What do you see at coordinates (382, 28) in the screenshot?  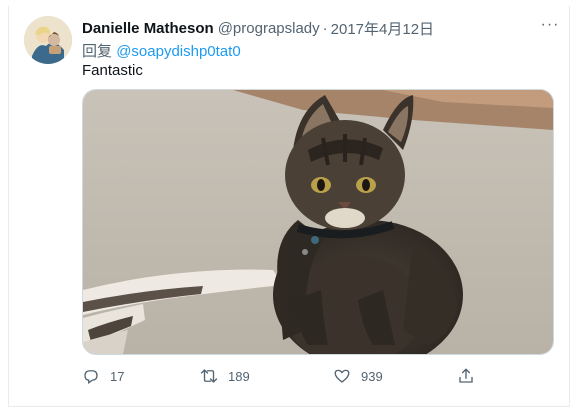 I see `tweet-date: 2017年4月12日` at bounding box center [382, 28].